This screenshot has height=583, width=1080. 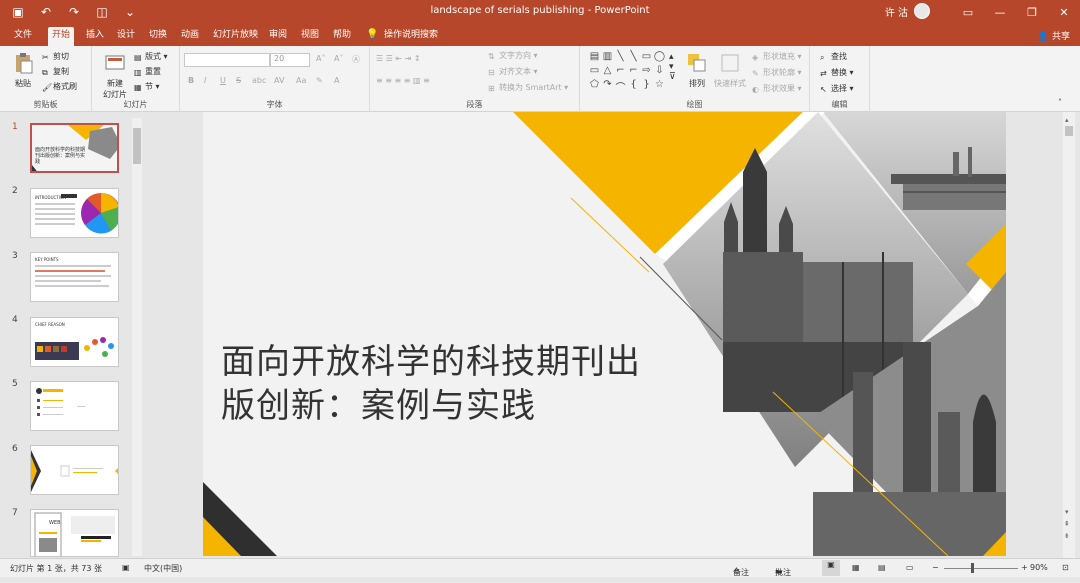 I want to click on slide-sorter-icon: ▦, so click(x=856, y=567).